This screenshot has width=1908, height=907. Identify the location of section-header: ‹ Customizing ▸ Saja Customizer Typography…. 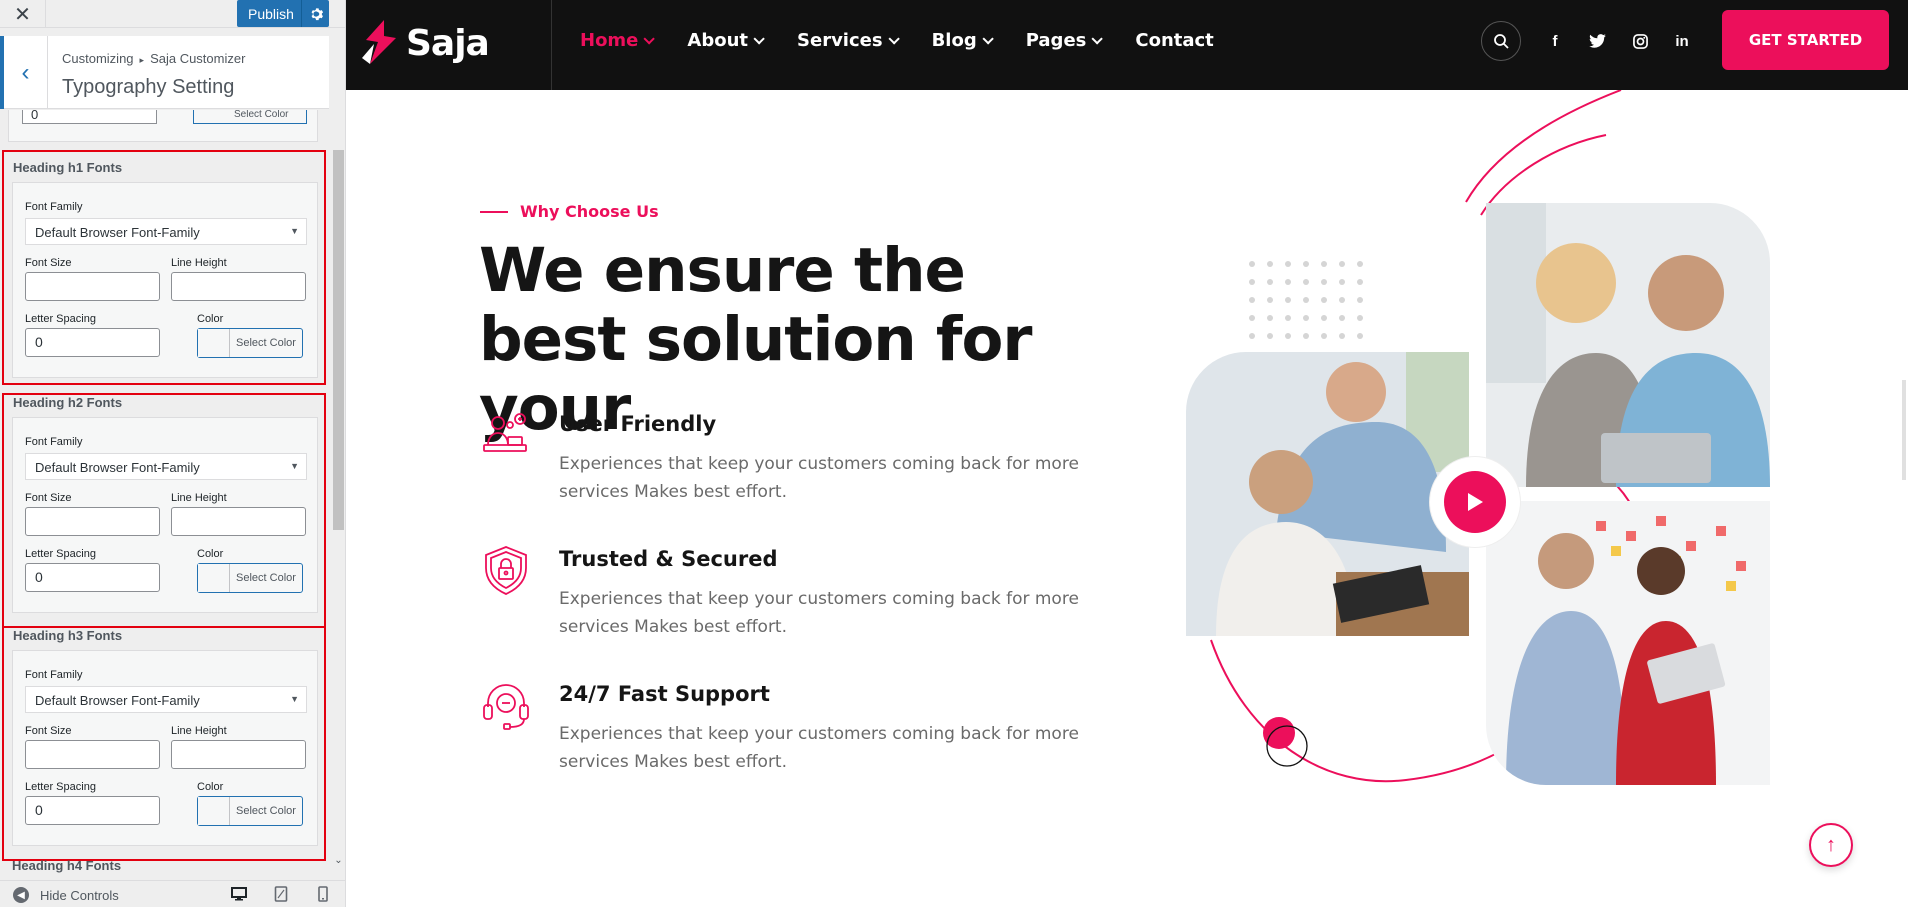
(164, 72).